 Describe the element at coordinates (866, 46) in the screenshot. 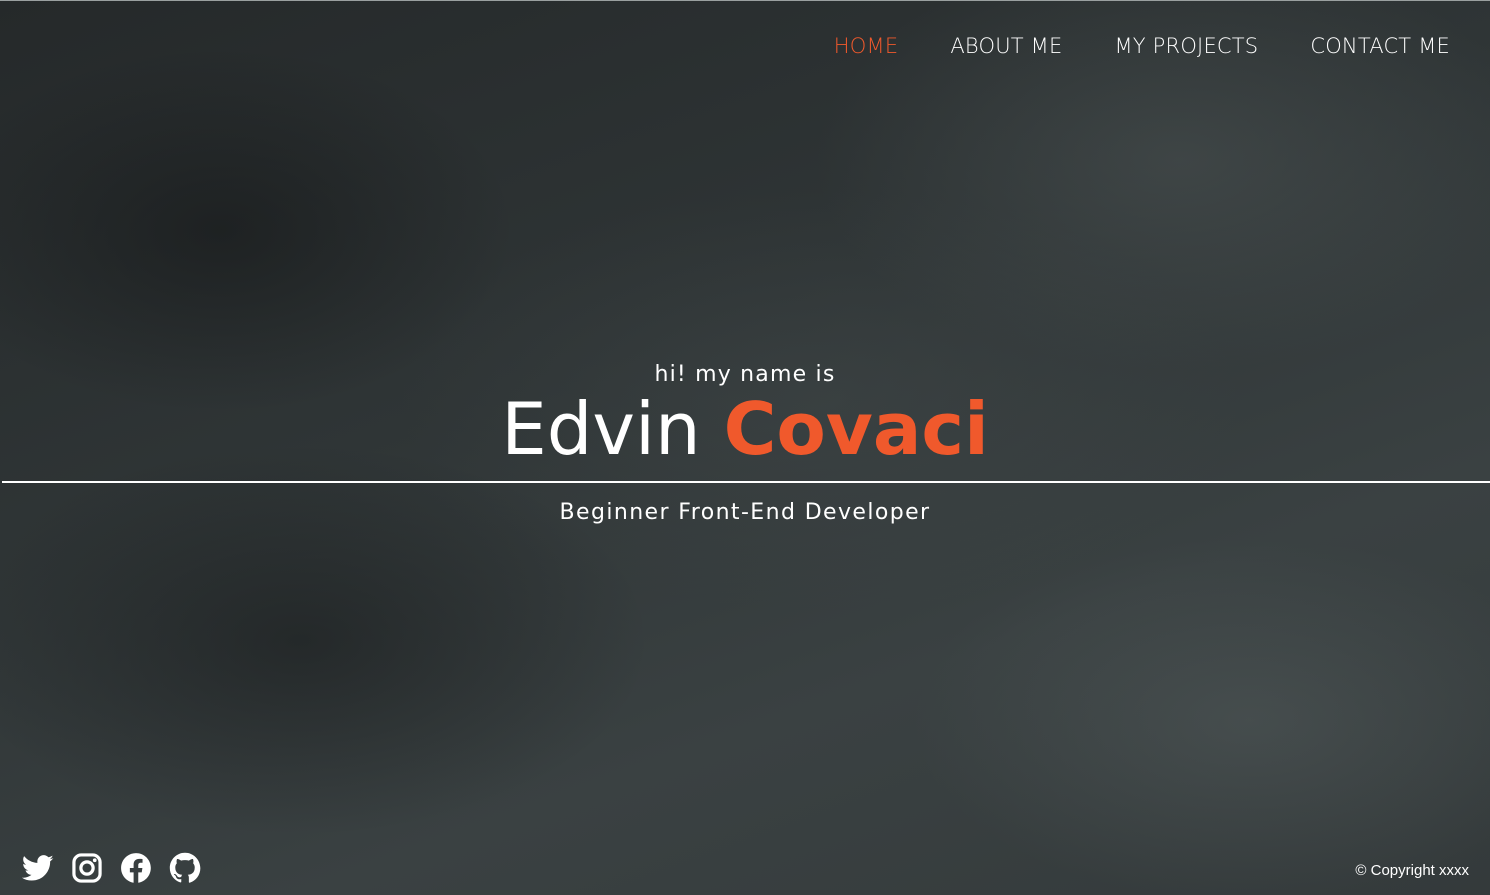

I see `nav-home-link: HOME` at that location.